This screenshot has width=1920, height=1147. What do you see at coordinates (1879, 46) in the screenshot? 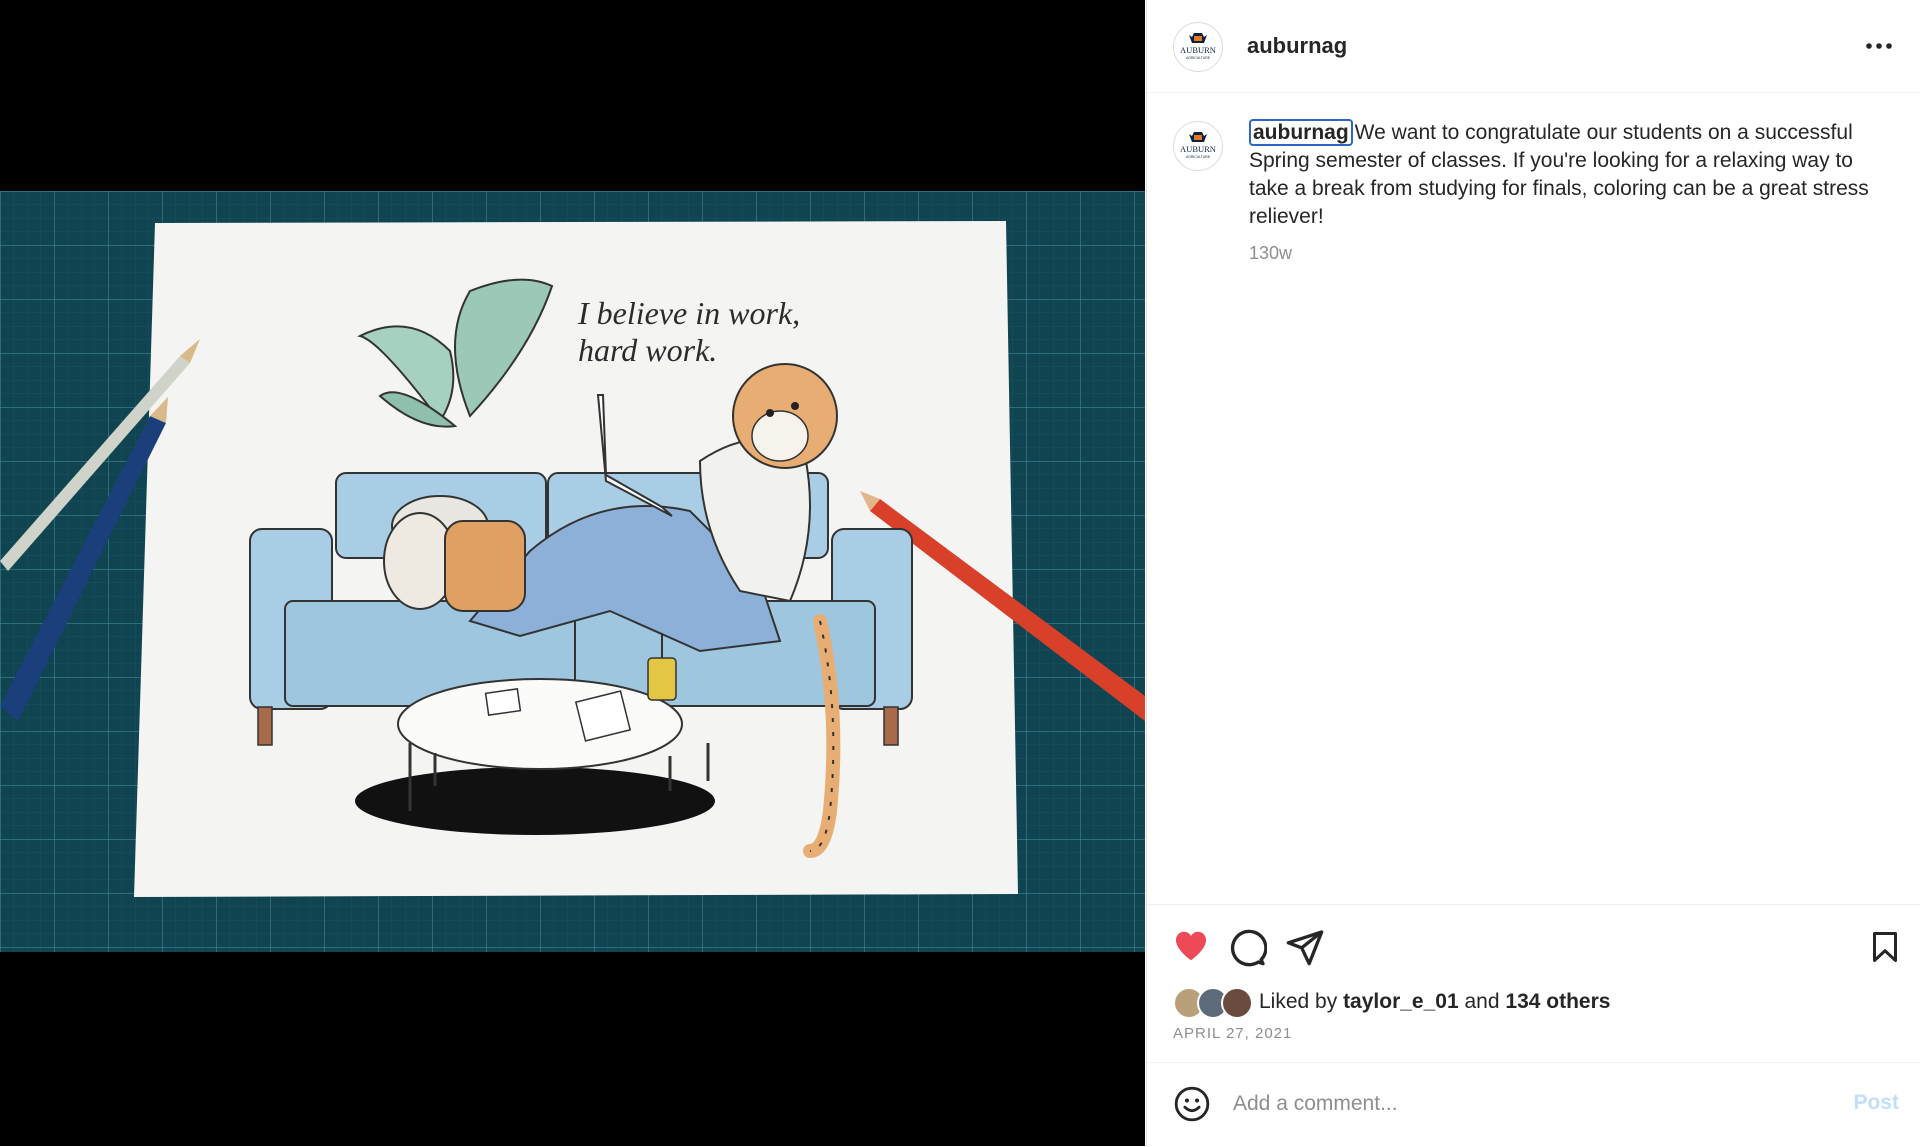
I see `more-horizontal-icon` at bounding box center [1879, 46].